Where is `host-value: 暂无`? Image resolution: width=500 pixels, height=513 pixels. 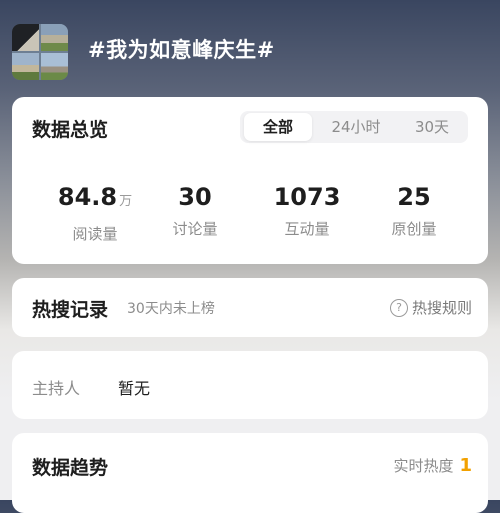
host-value: 暂无 is located at coordinates (134, 388).